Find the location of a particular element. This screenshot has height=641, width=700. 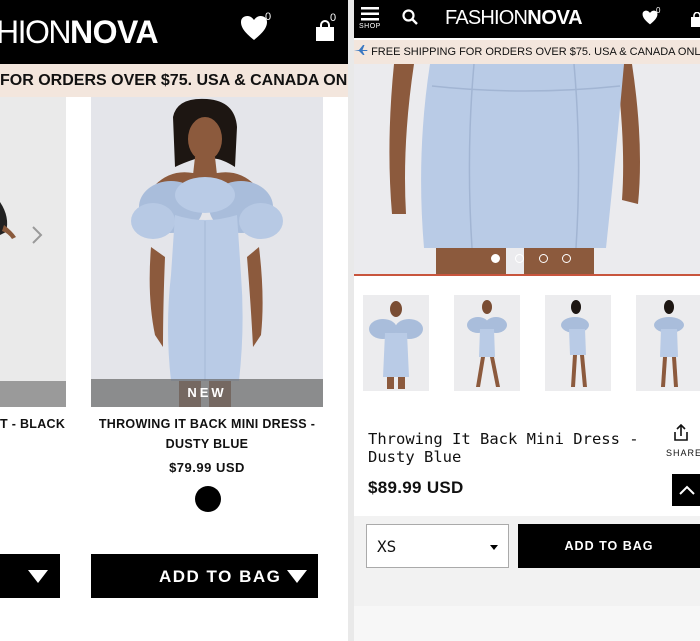

add-to-bag-label: ADD TO BAG is located at coordinates (220, 576).